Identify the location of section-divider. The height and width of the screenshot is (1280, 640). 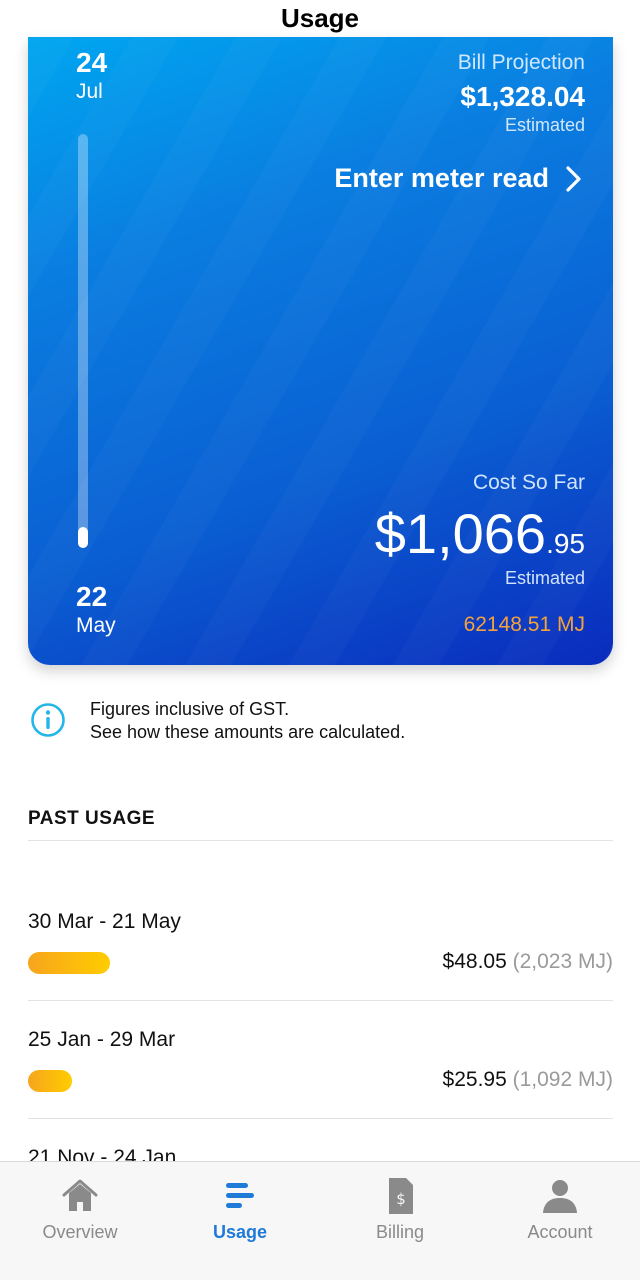
(320, 840).